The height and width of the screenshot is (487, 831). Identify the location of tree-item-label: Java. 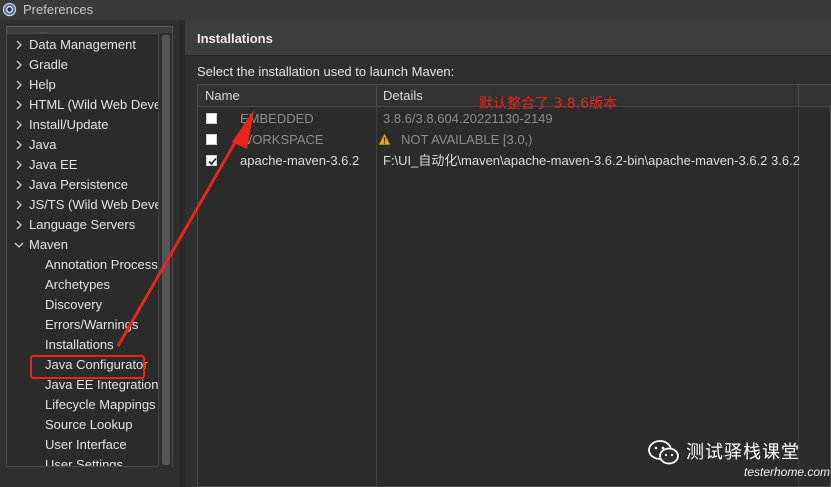
(43, 144).